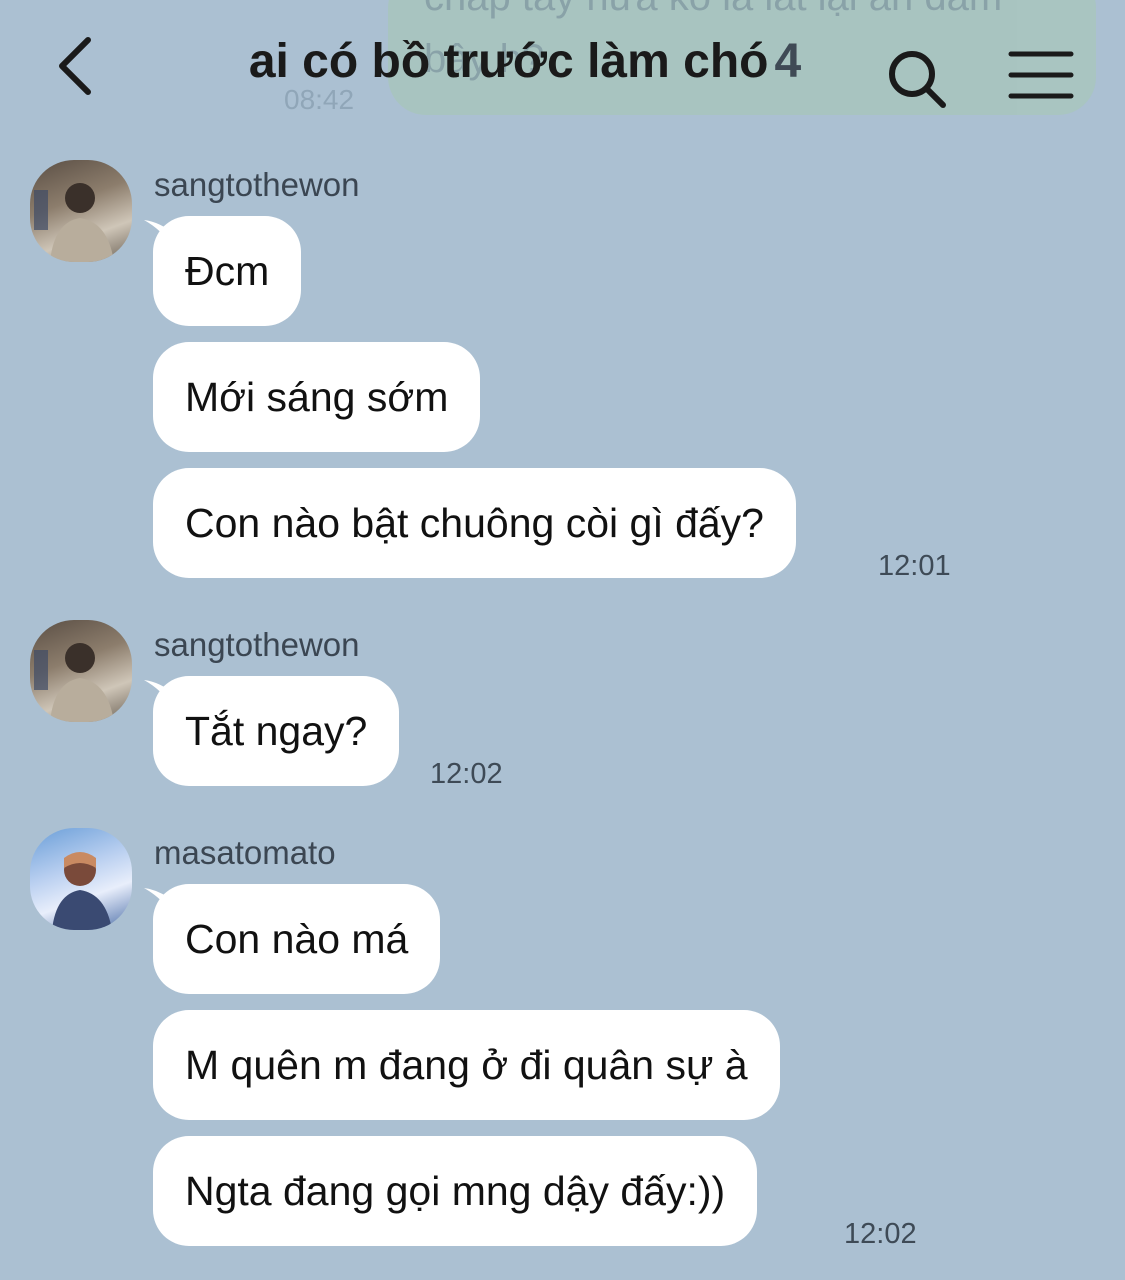 Image resolution: width=1125 pixels, height=1280 pixels. Describe the element at coordinates (466, 1065) in the screenshot. I see `message-bubble: M quên m đang ở đi quân sự à` at that location.